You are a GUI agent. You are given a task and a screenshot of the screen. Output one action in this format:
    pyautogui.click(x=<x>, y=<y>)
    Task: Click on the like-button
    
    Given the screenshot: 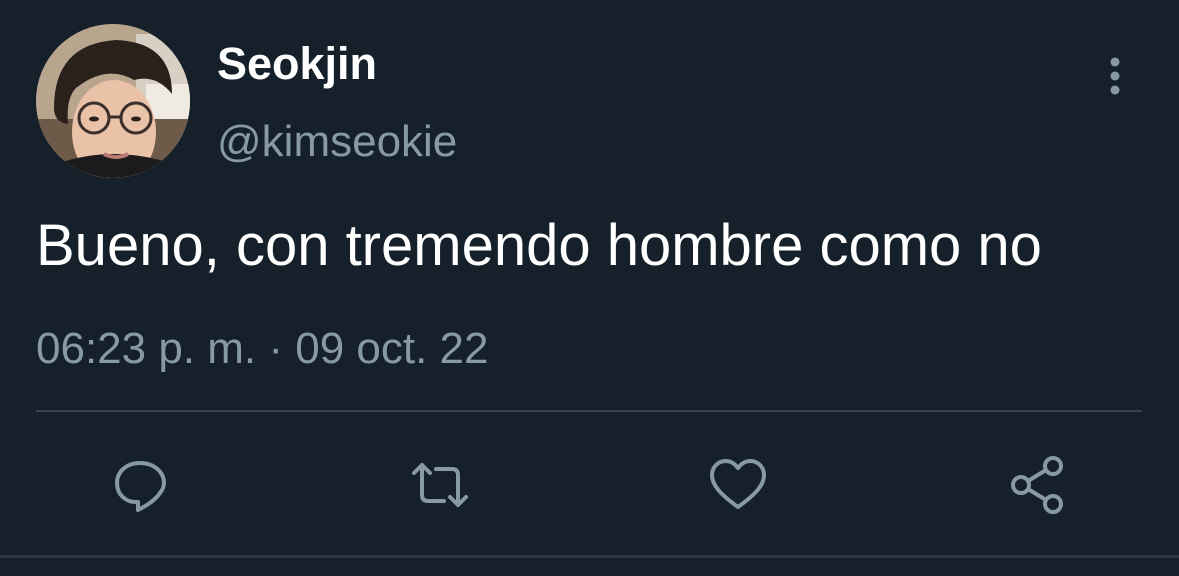 What is the action you would take?
    pyautogui.click(x=738, y=485)
    